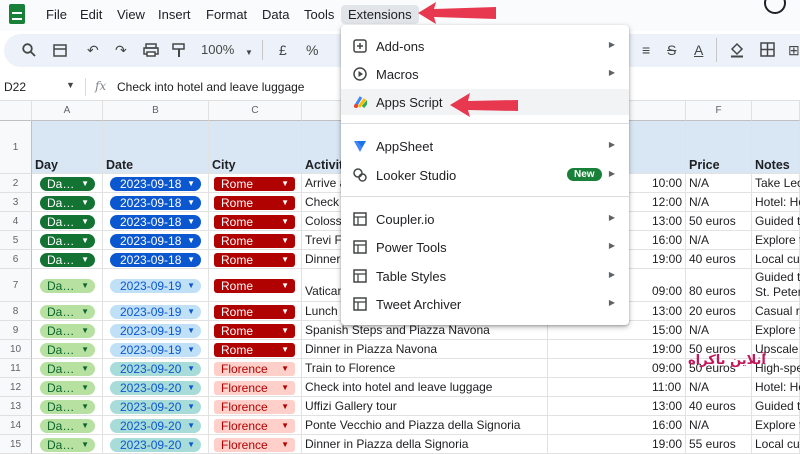  What do you see at coordinates (226, 14) in the screenshot?
I see `menu-format: Format` at bounding box center [226, 14].